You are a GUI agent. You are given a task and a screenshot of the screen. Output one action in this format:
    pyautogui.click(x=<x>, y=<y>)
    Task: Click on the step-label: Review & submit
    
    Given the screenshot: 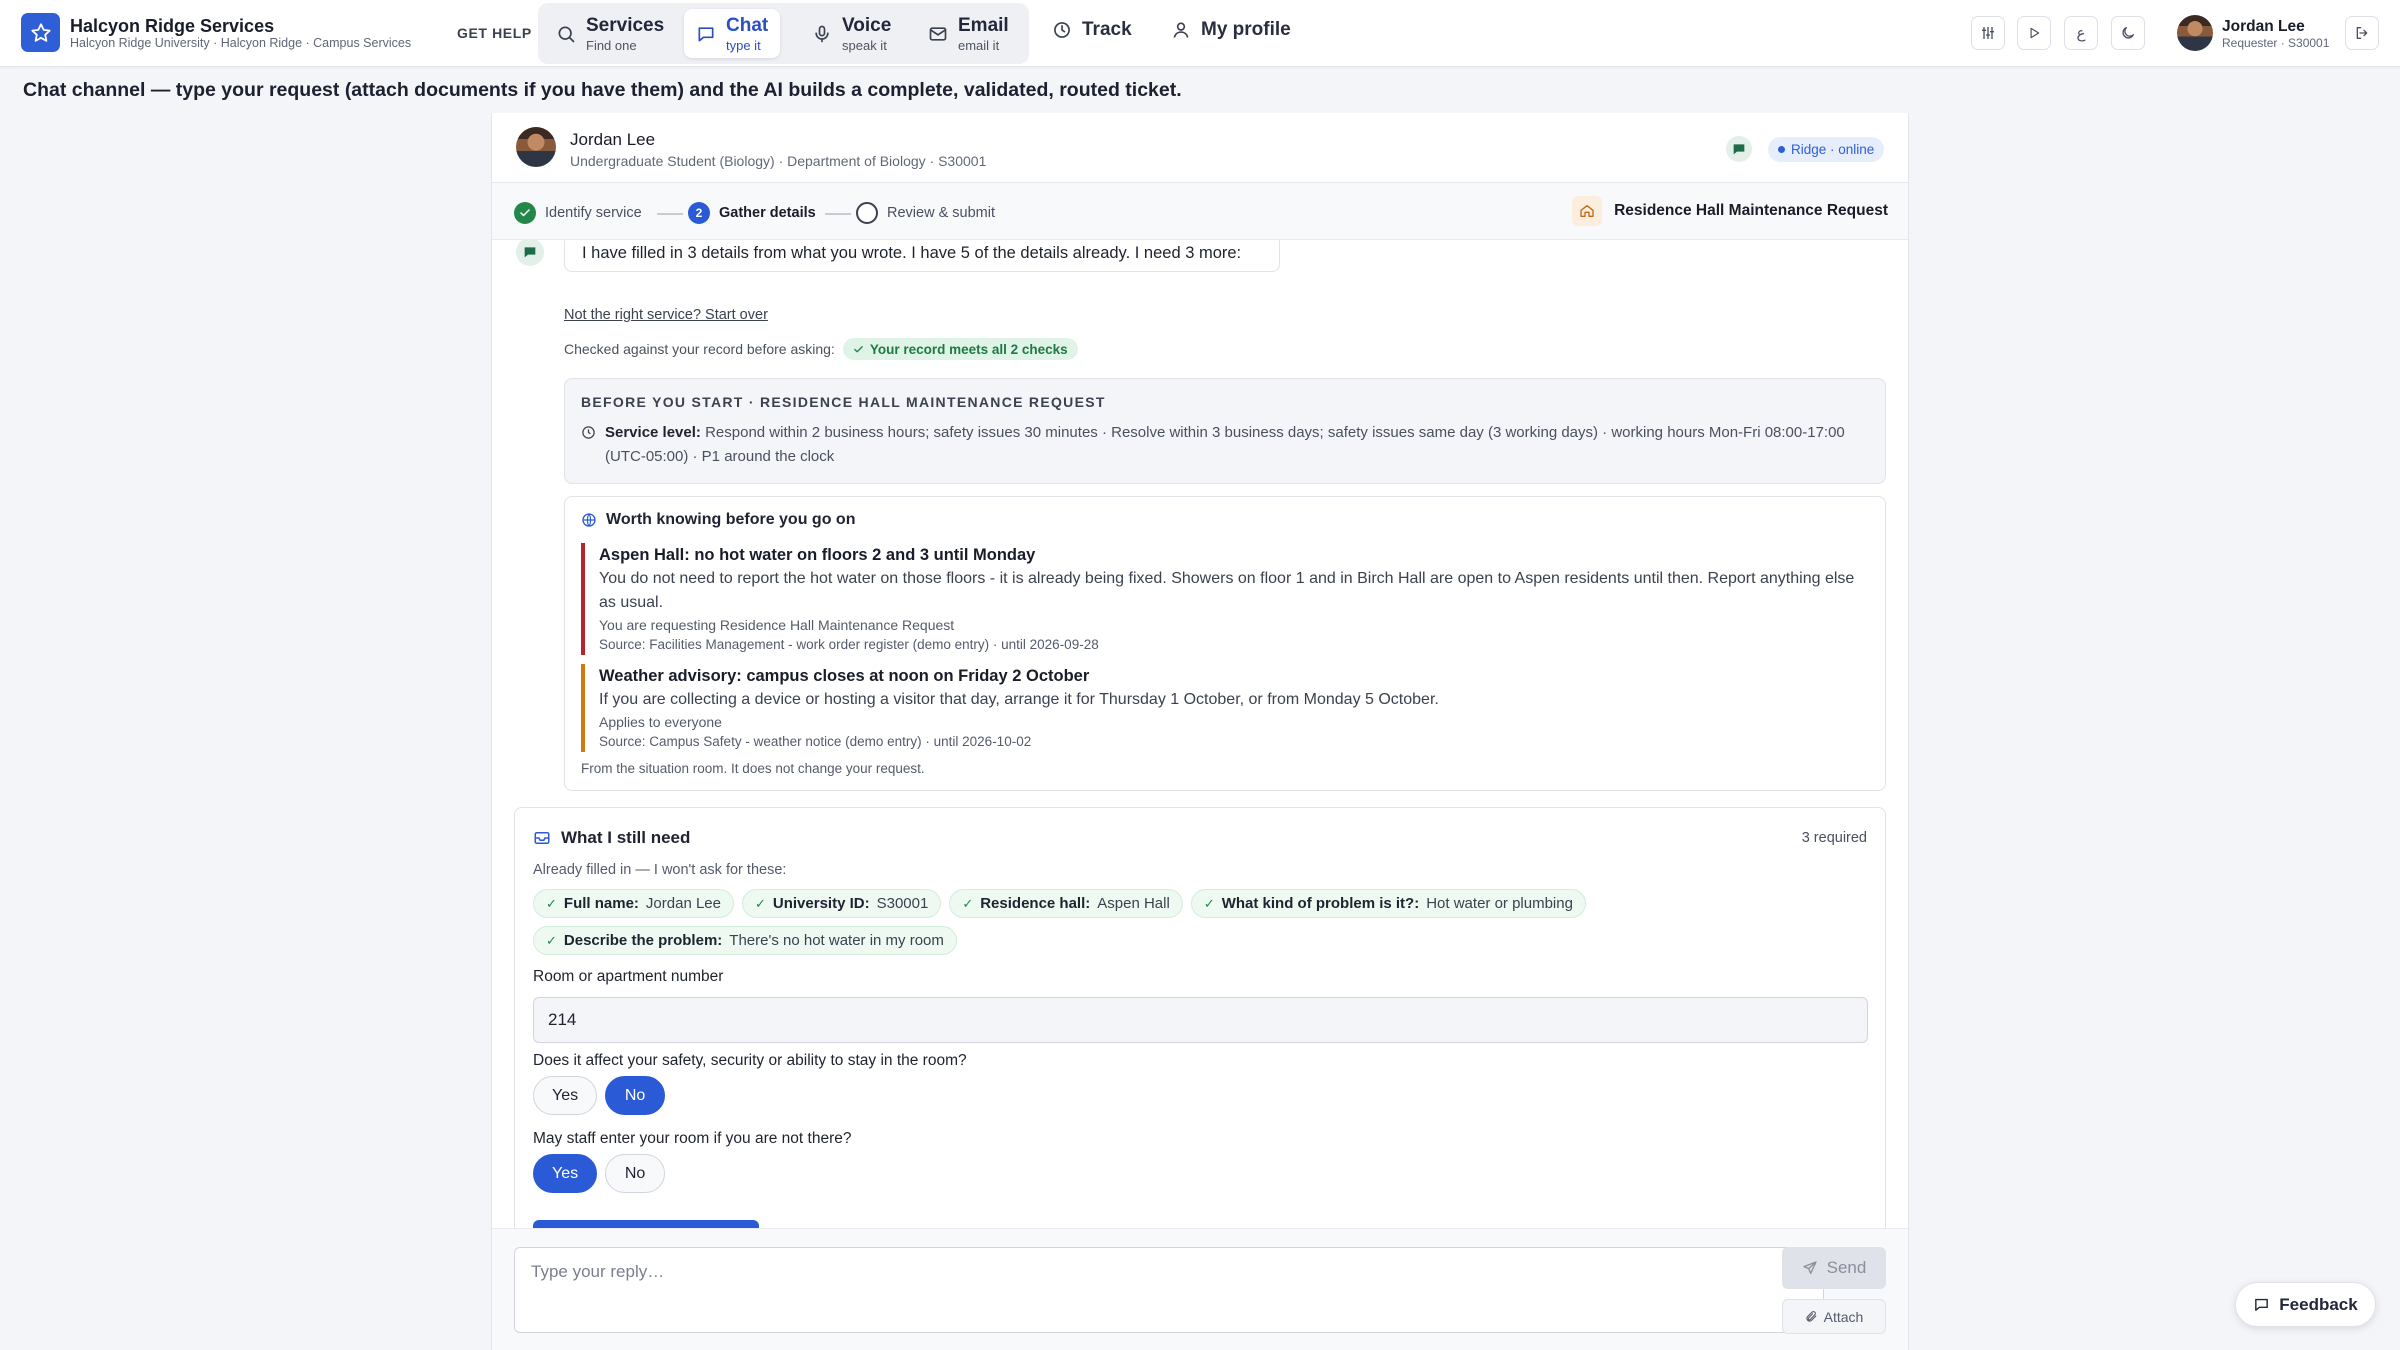 What is the action you would take?
    pyautogui.click(x=941, y=213)
    